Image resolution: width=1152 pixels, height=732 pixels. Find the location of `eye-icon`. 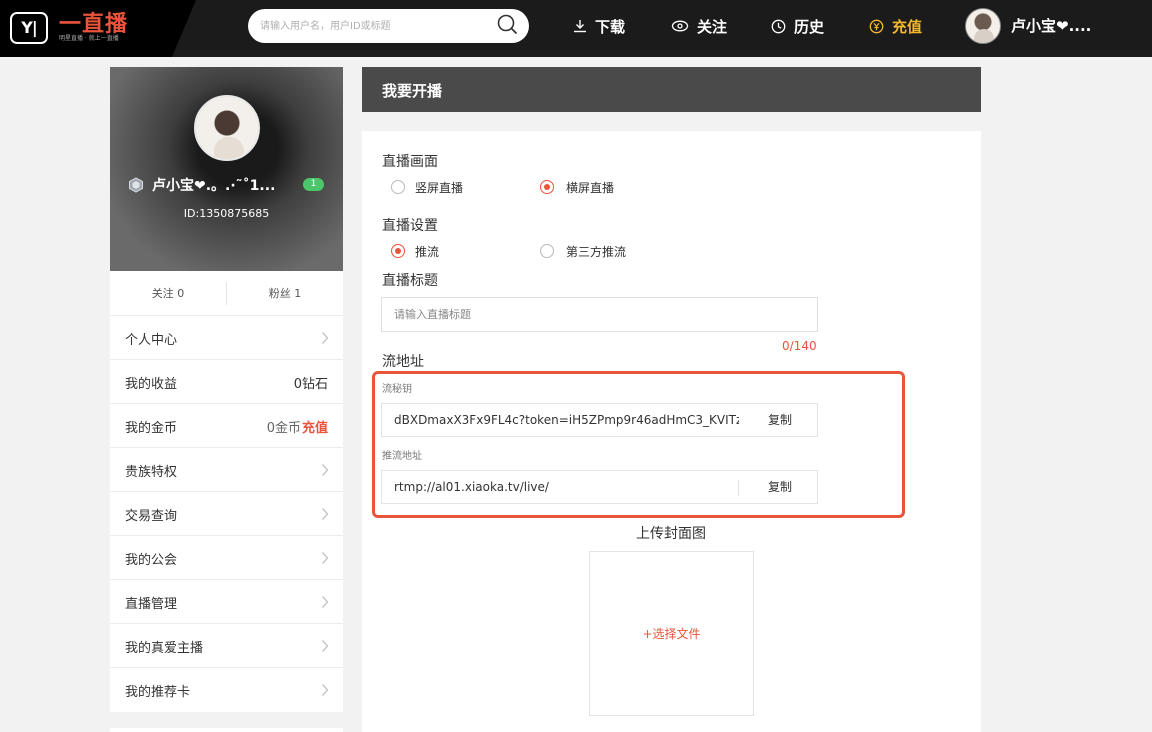

eye-icon is located at coordinates (680, 26).